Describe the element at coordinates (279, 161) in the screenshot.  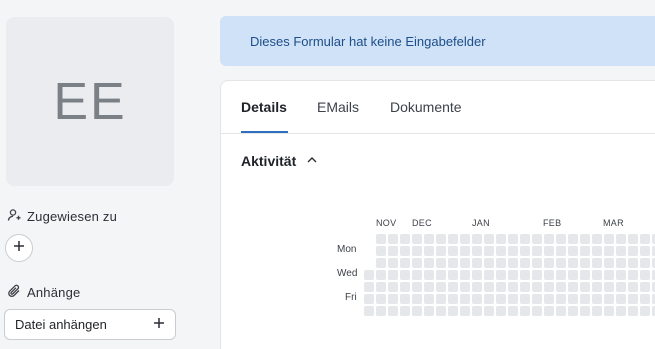
I see `activity-section-header: Aktivität` at that location.